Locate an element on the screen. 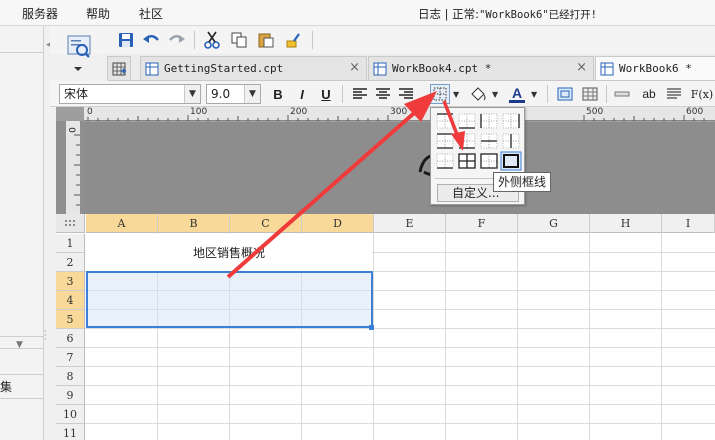 The image size is (715, 440). font-color-dropdown-arrow-icon: ▼ is located at coordinates (534, 94).